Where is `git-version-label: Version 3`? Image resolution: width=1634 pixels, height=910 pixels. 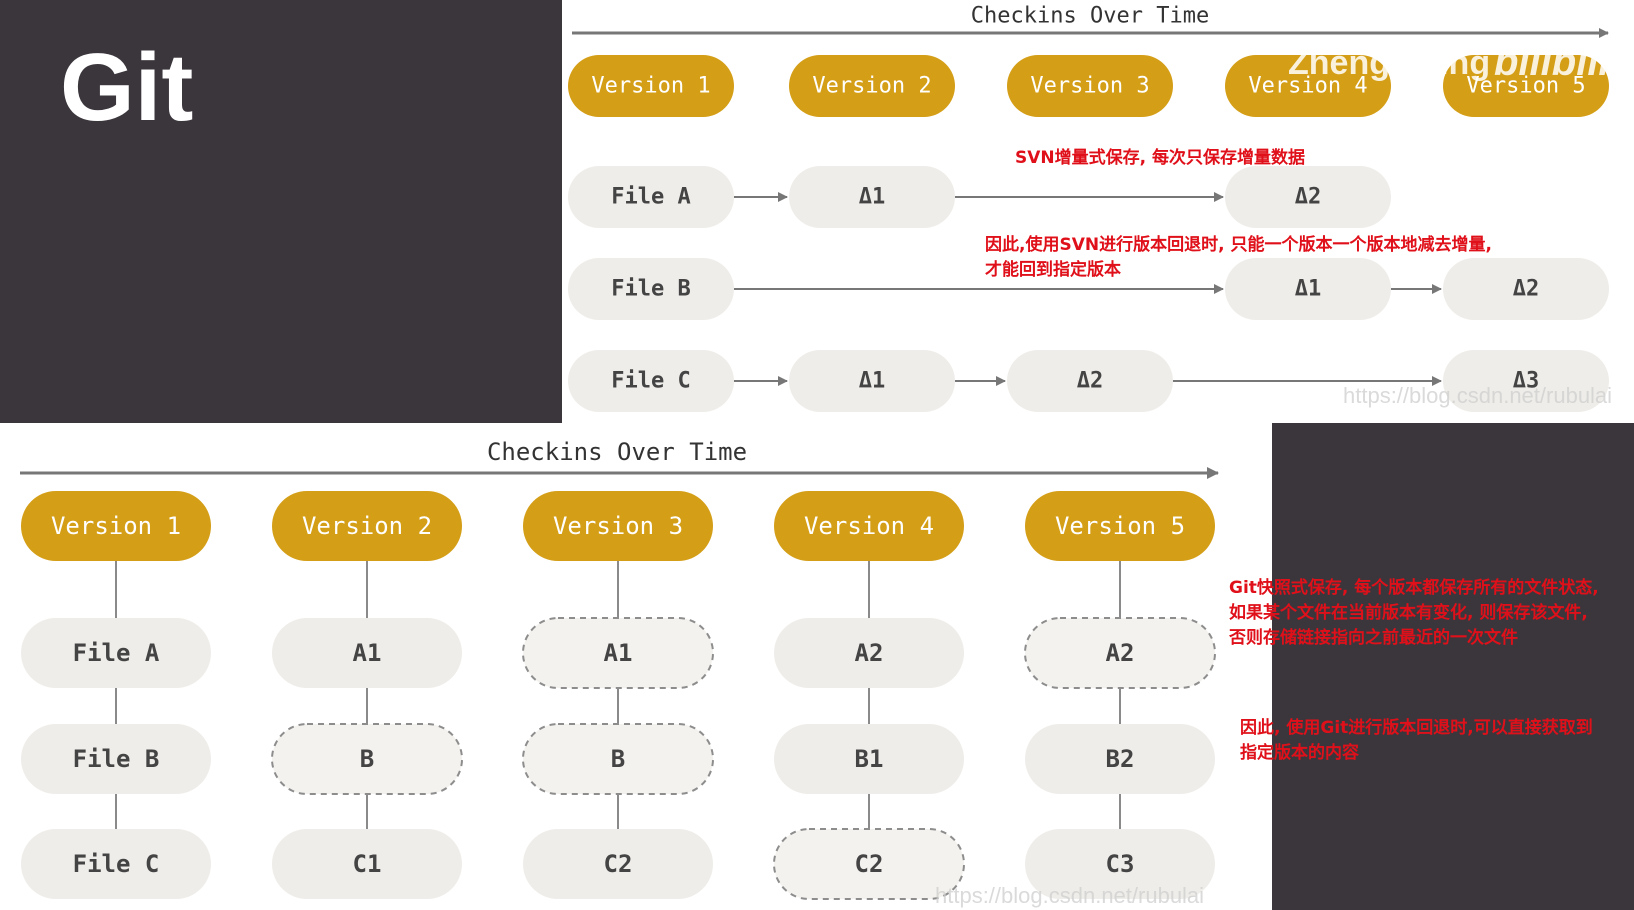 git-version-label: Version 3 is located at coordinates (618, 526).